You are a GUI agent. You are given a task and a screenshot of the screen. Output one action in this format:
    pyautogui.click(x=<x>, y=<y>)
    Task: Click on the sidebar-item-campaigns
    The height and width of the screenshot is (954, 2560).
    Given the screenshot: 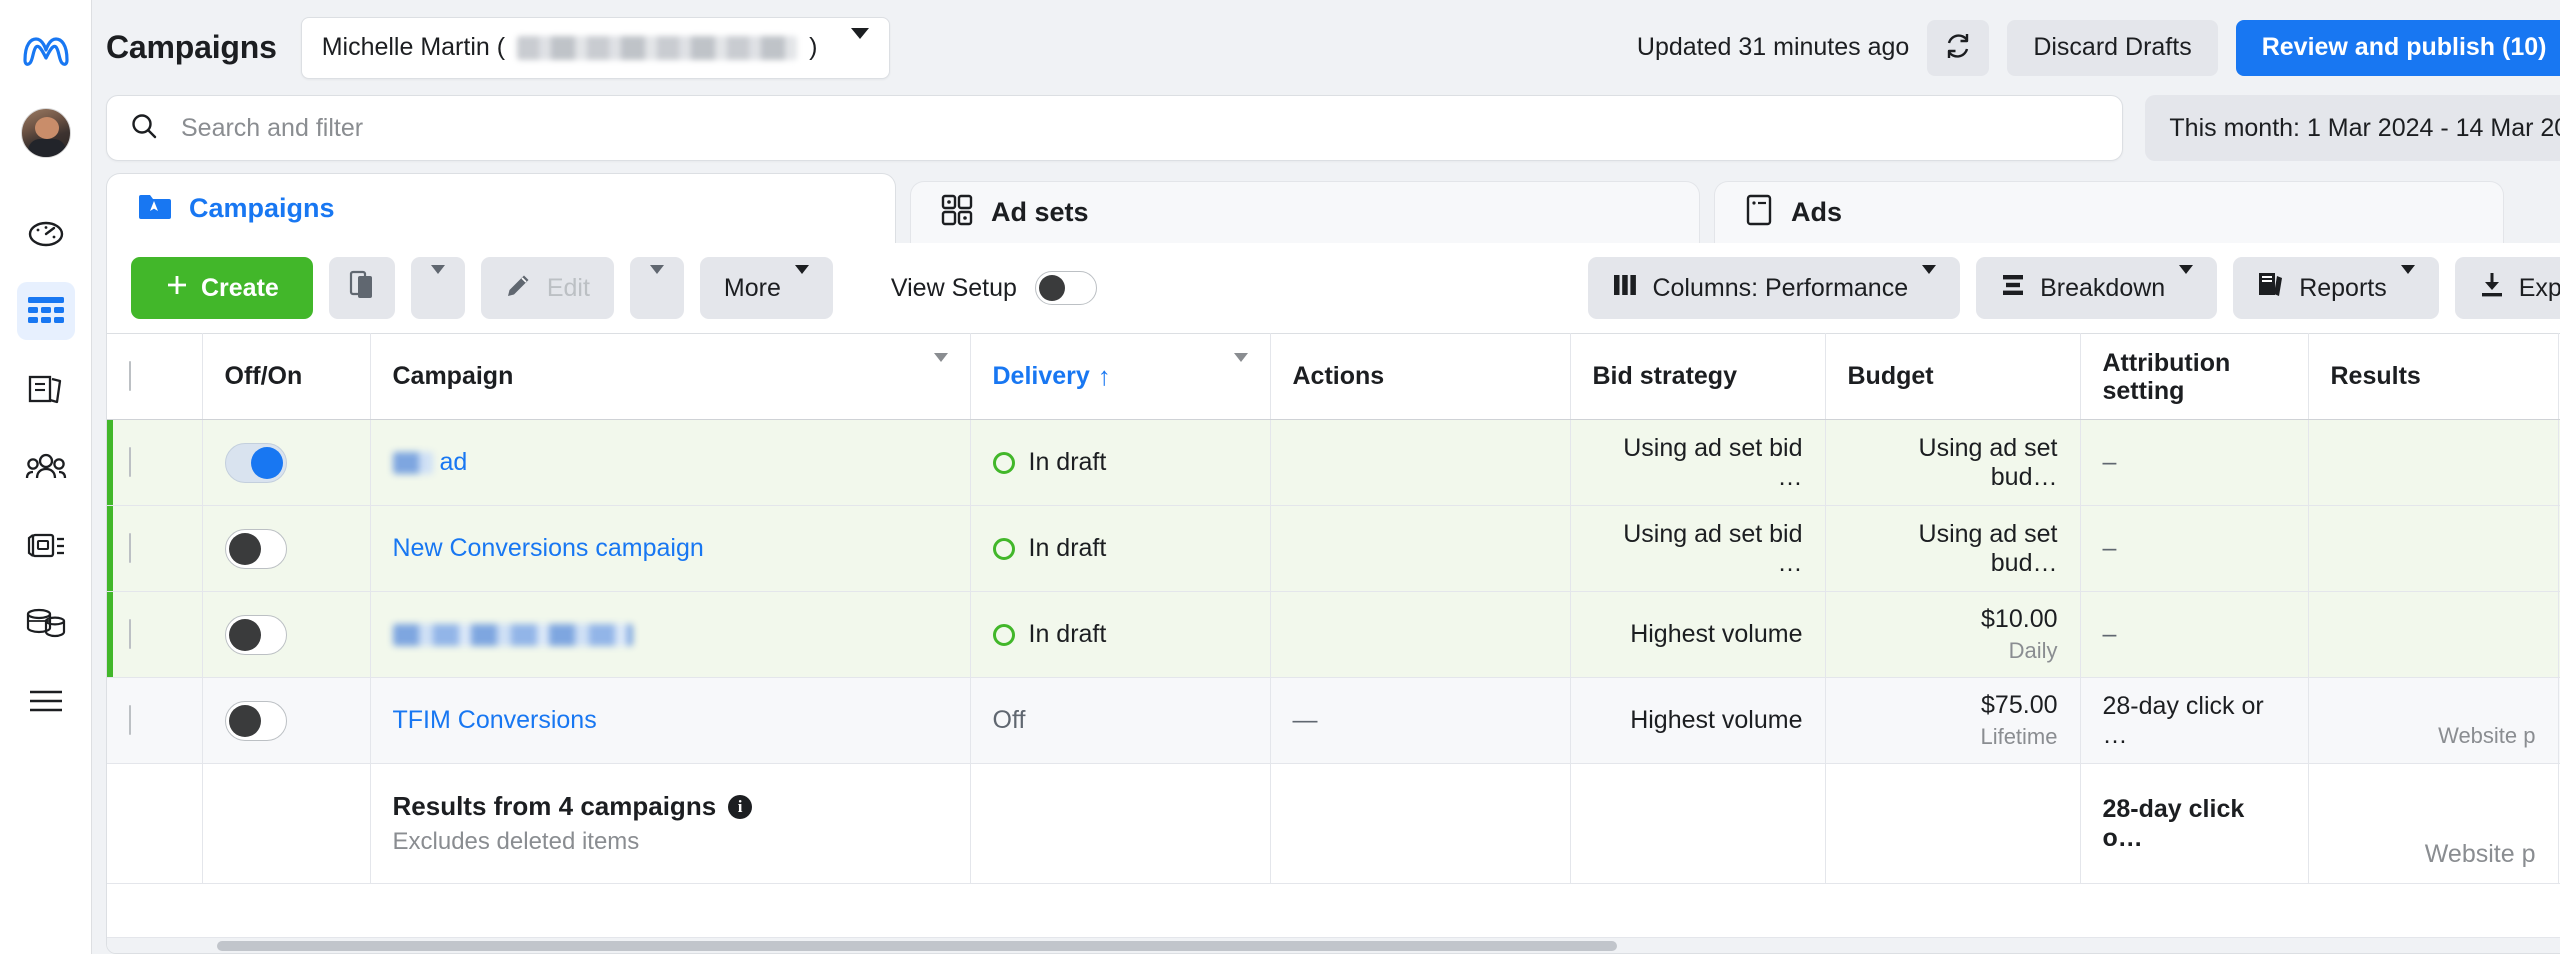 What is the action you would take?
    pyautogui.click(x=45, y=311)
    